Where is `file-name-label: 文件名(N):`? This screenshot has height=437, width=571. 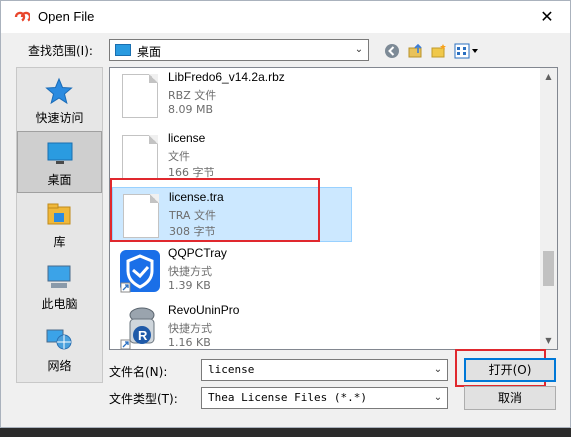
file-name-label: 文件名(N): is located at coordinates (138, 372).